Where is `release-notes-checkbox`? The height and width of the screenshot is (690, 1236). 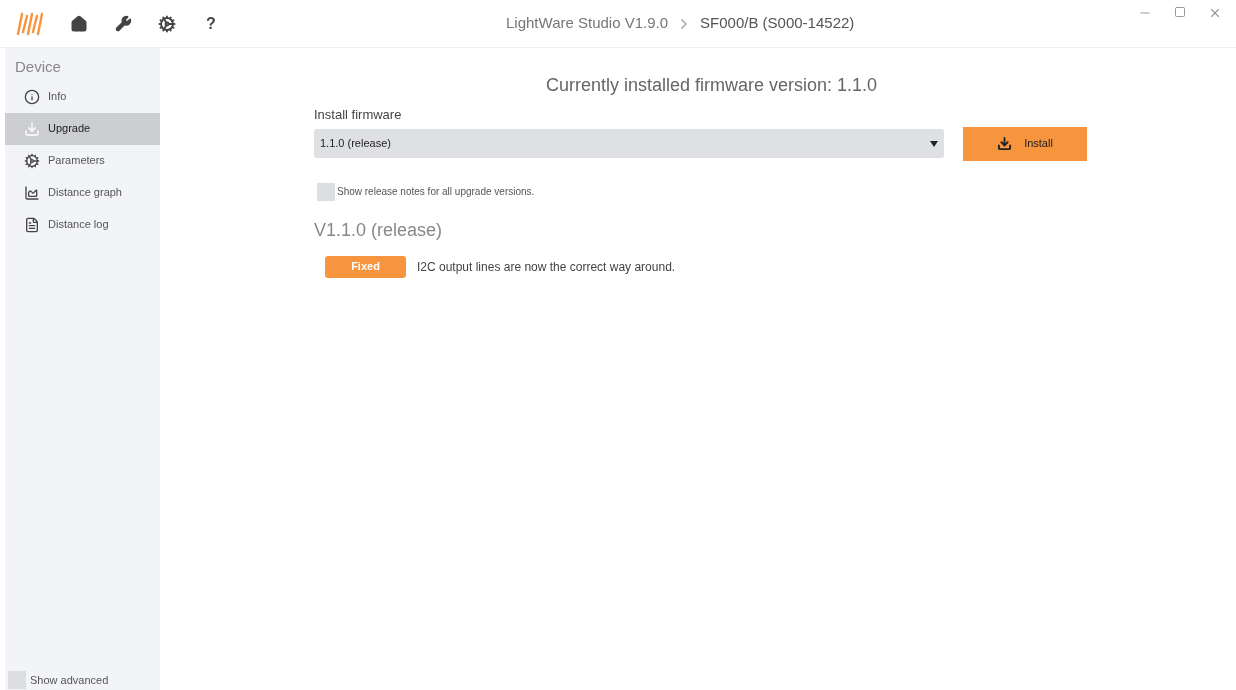
release-notes-checkbox is located at coordinates (326, 191).